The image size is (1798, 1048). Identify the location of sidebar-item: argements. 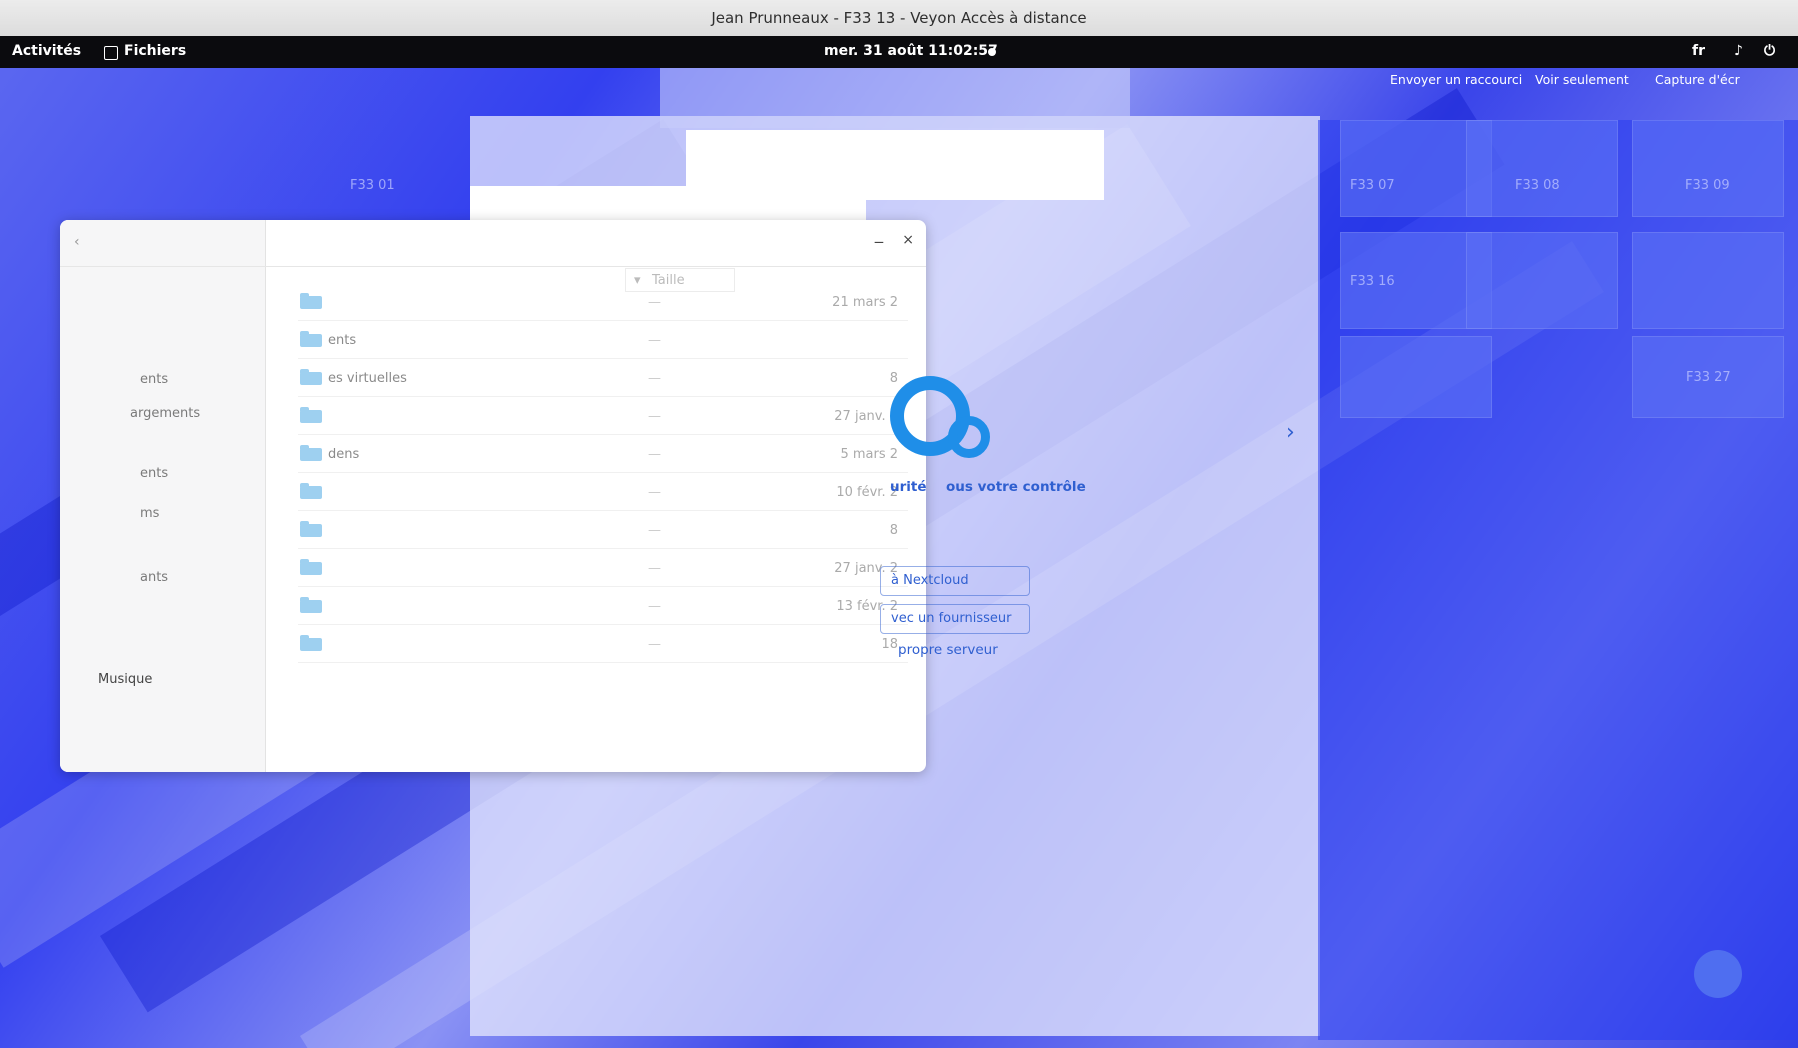
(165, 413).